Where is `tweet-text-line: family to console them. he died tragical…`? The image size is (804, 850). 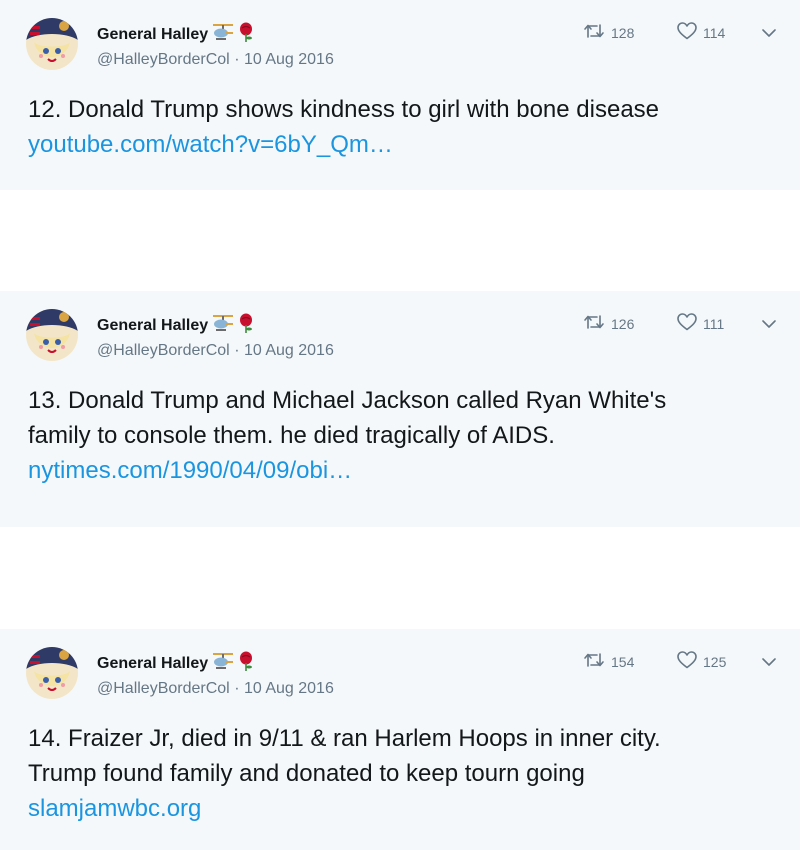
tweet-text-line: family to console them. he died tragical… is located at coordinates (291, 435).